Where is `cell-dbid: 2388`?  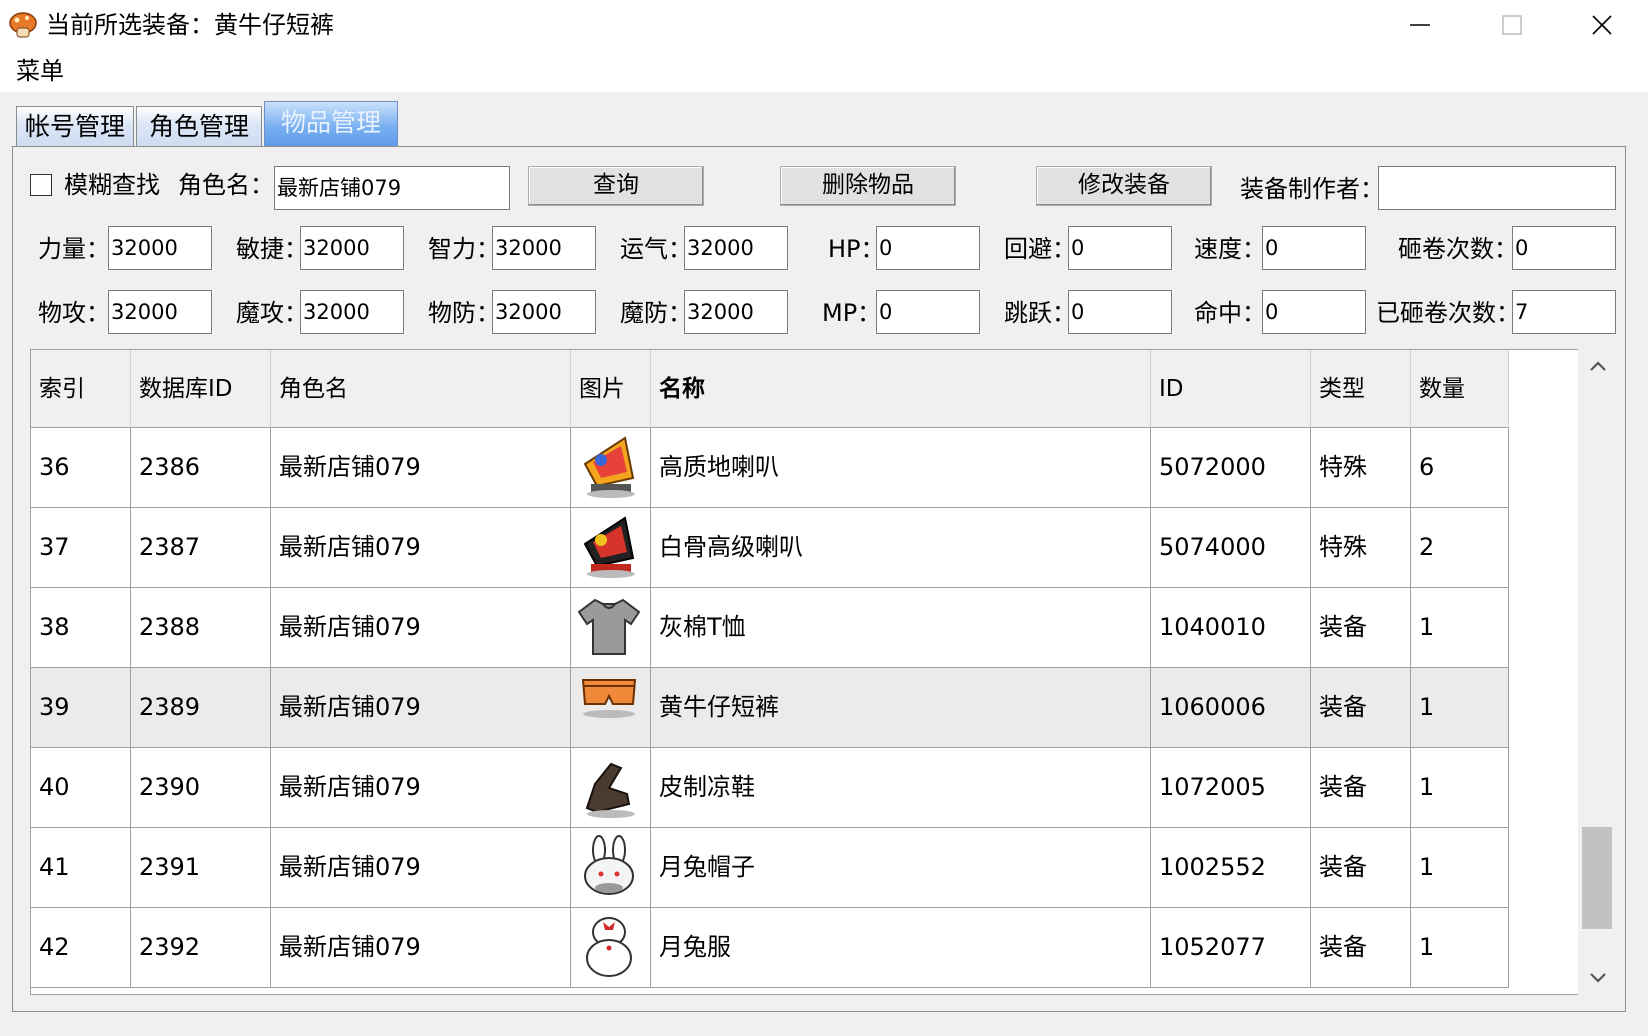
cell-dbid: 2388 is located at coordinates (201, 627).